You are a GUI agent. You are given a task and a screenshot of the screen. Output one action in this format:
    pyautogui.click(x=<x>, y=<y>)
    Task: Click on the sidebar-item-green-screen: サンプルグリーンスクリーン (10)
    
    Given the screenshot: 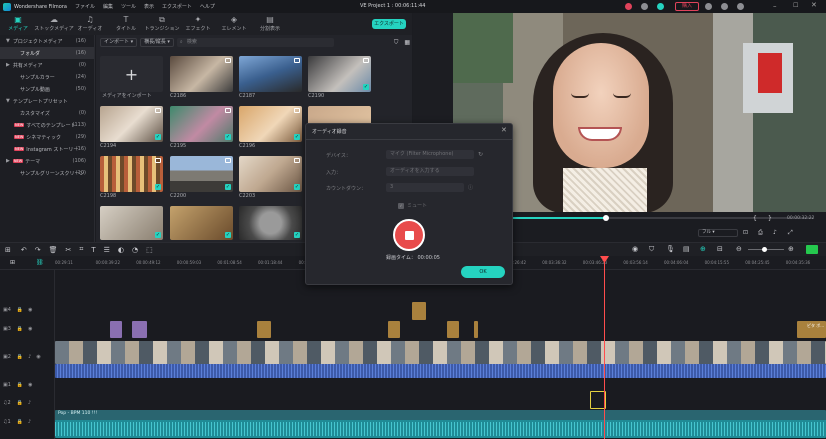 What is the action you would take?
    pyautogui.click(x=47, y=173)
    